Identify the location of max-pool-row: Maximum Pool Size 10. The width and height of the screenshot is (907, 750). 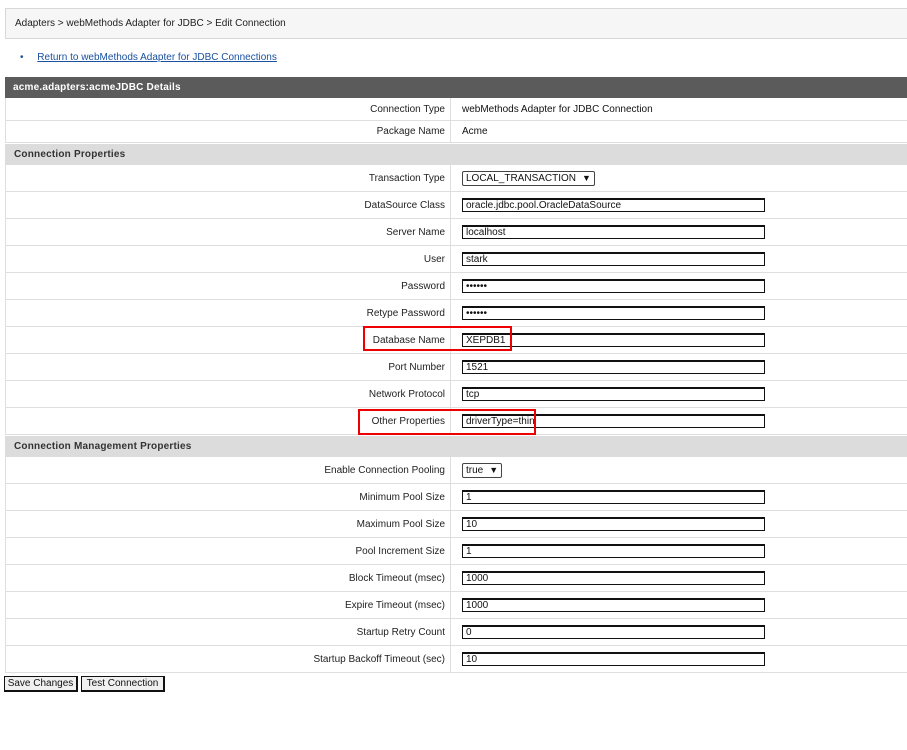
(456, 524).